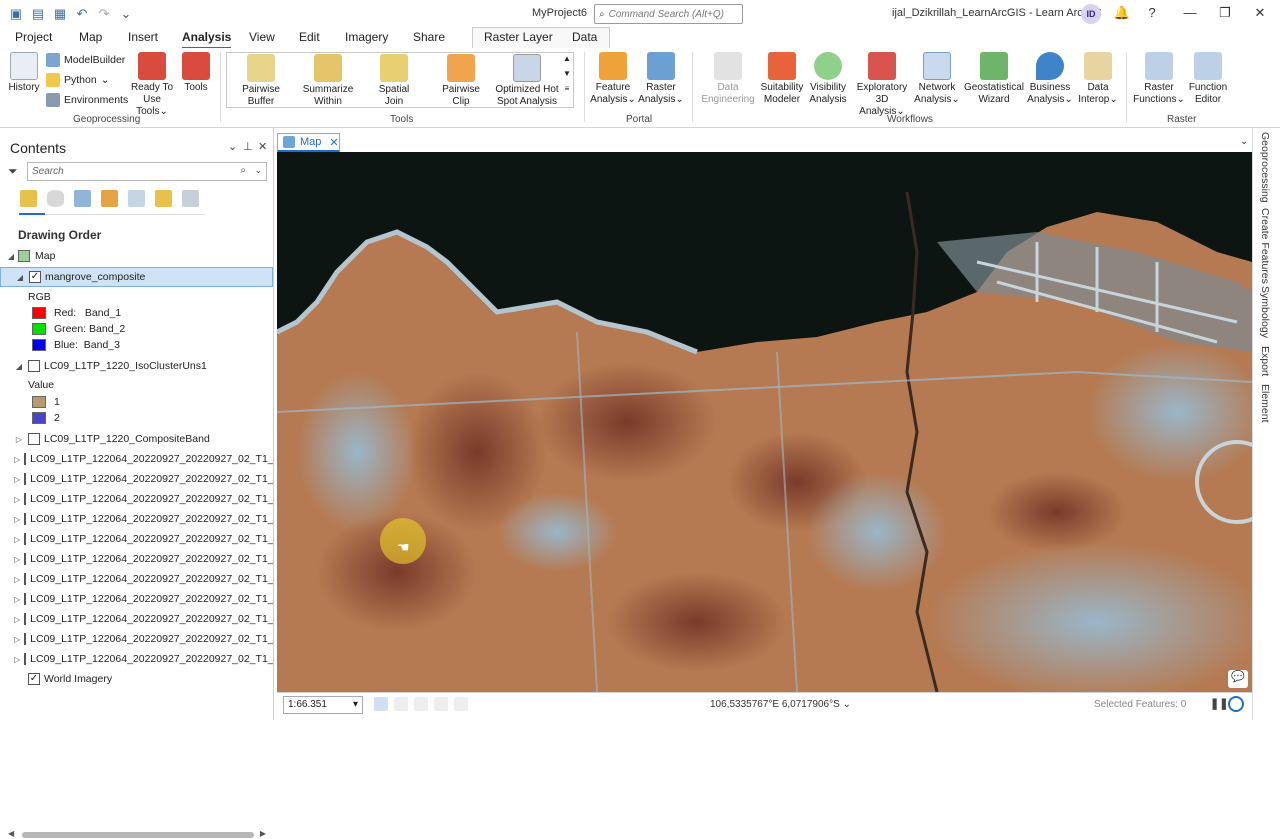 This screenshot has height=839, width=1280. Describe the element at coordinates (109, 198) in the screenshot. I see `editing-icon` at that location.